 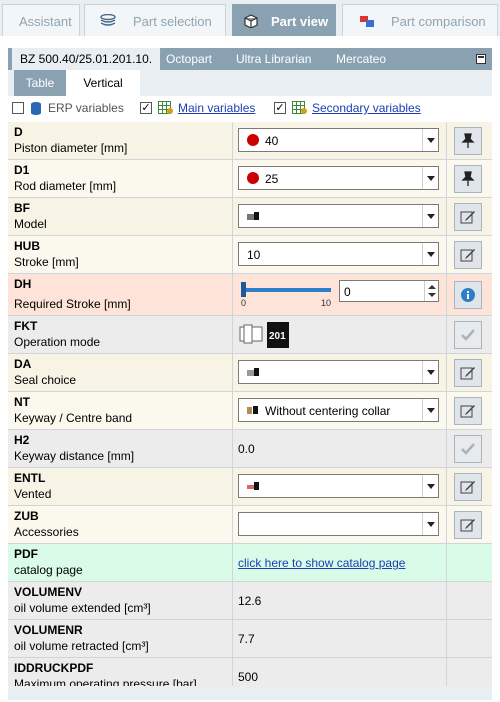 What do you see at coordinates (253, 216) in the screenshot?
I see `model-thumbnail-icon` at bounding box center [253, 216].